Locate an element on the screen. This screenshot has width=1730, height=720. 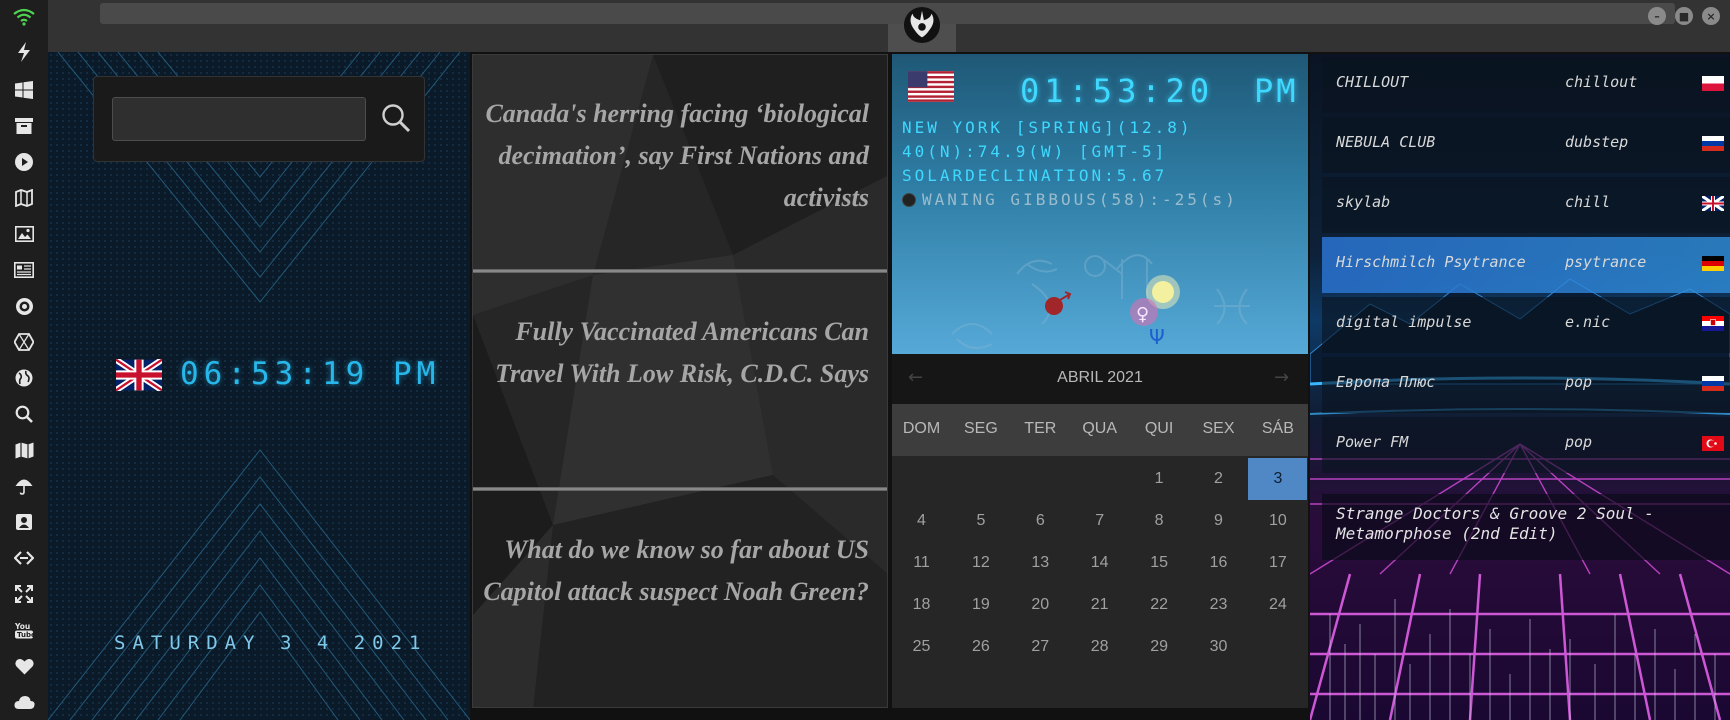
radio-station-name: Power FM is located at coordinates (1372, 442).